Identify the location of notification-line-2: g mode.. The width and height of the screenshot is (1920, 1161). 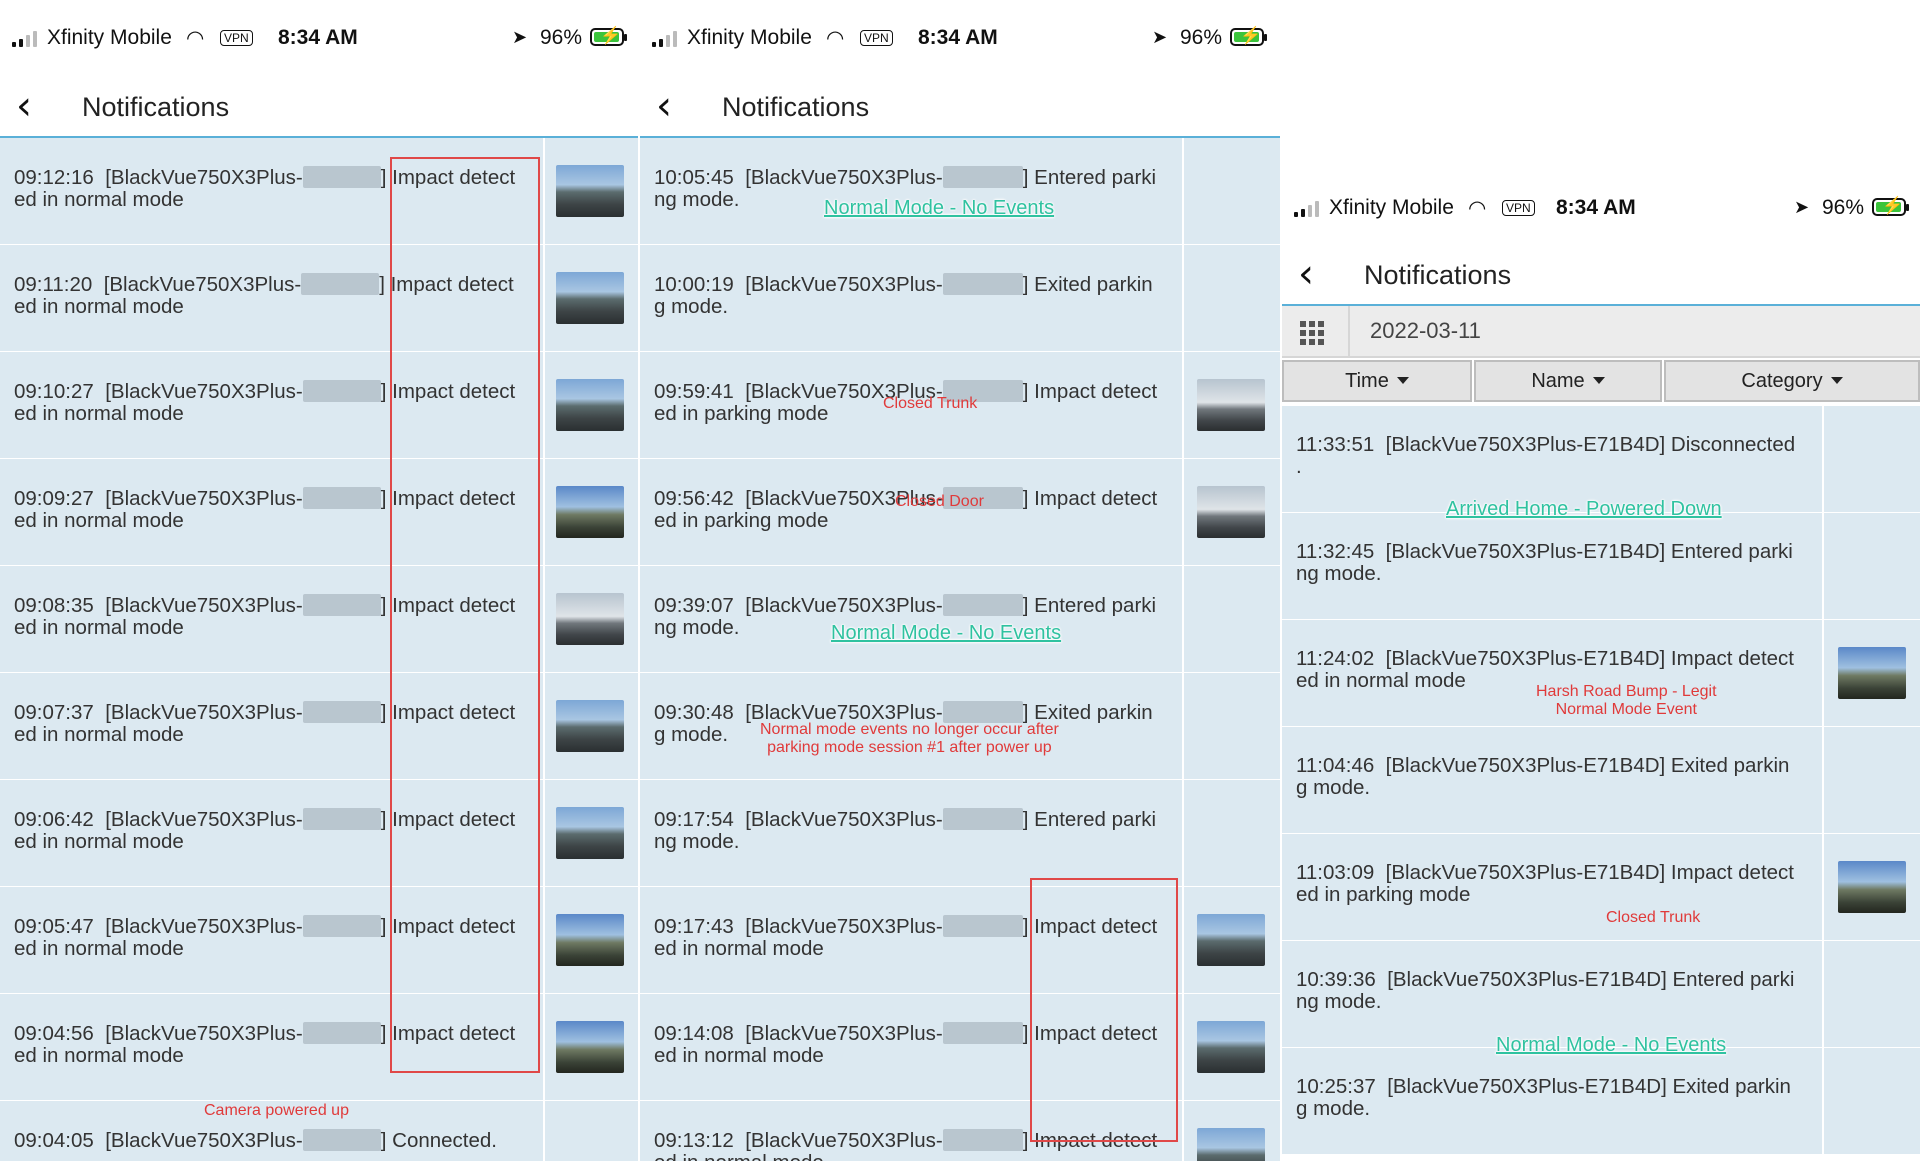
(1333, 787).